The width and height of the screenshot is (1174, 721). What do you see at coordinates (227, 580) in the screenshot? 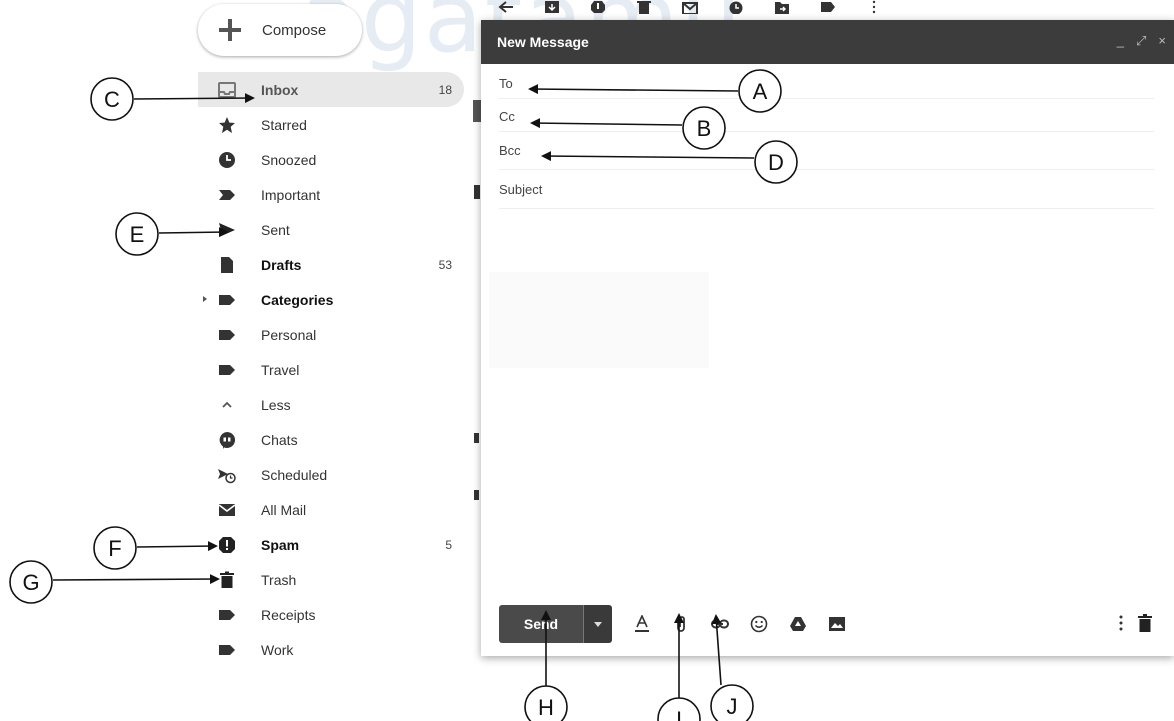
I see `trash-icon` at bounding box center [227, 580].